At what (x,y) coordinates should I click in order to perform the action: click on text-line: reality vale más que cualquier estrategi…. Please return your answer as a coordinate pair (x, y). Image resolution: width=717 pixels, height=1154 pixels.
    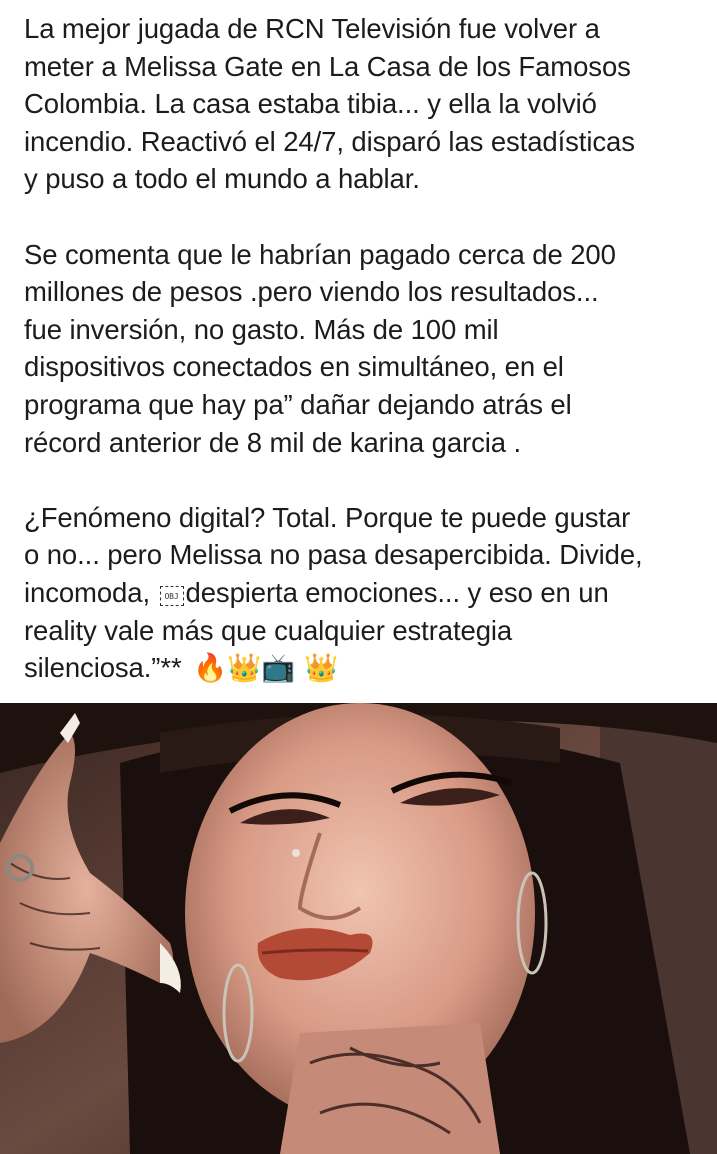
    Looking at the image, I should click on (268, 630).